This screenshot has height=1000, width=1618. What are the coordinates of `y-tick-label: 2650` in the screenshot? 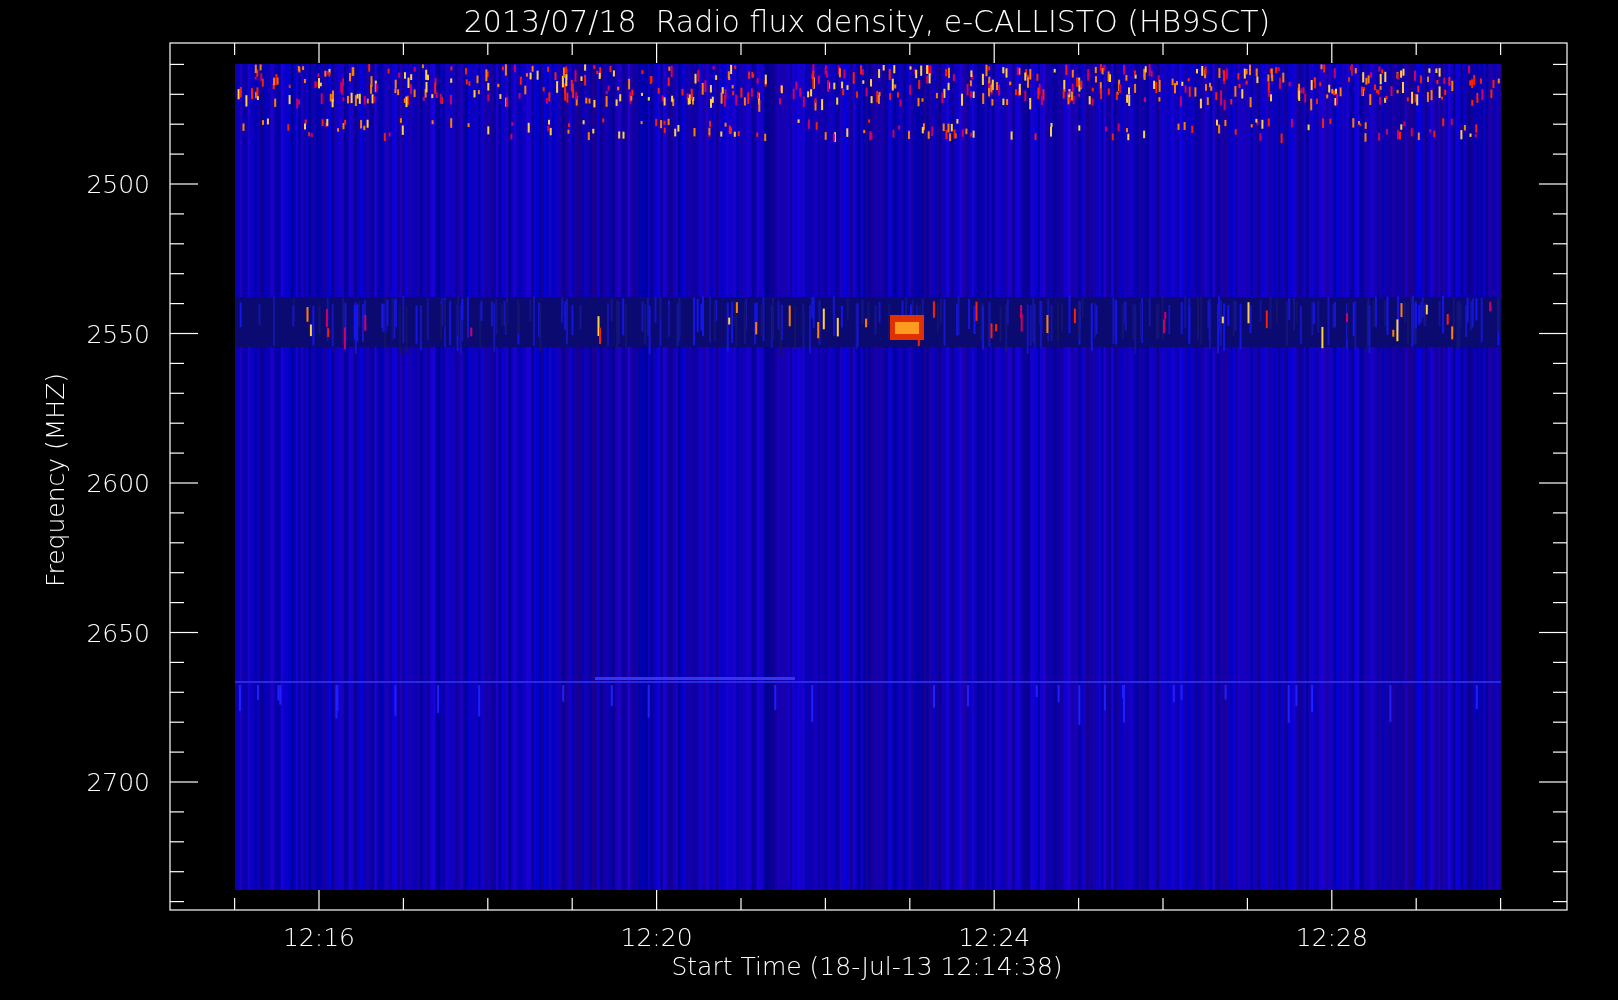 It's located at (118, 633).